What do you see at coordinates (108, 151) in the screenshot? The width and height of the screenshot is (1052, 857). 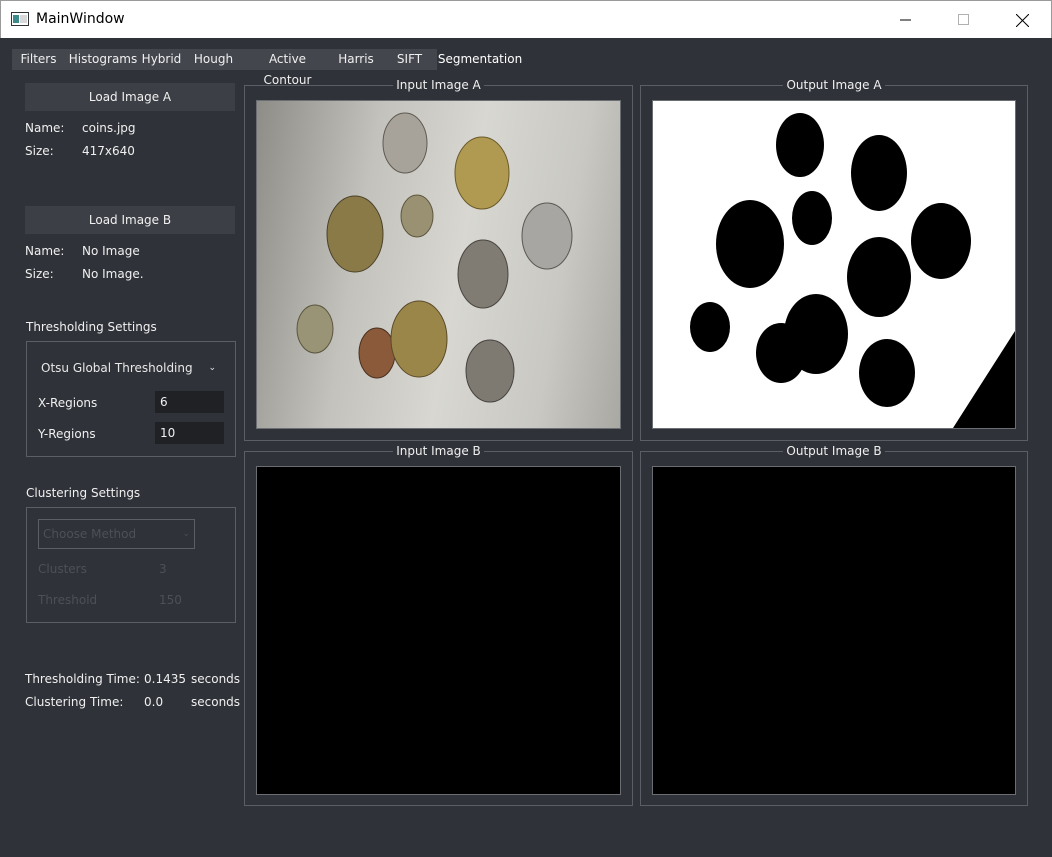 I see `image-a-size-value: 417x640` at bounding box center [108, 151].